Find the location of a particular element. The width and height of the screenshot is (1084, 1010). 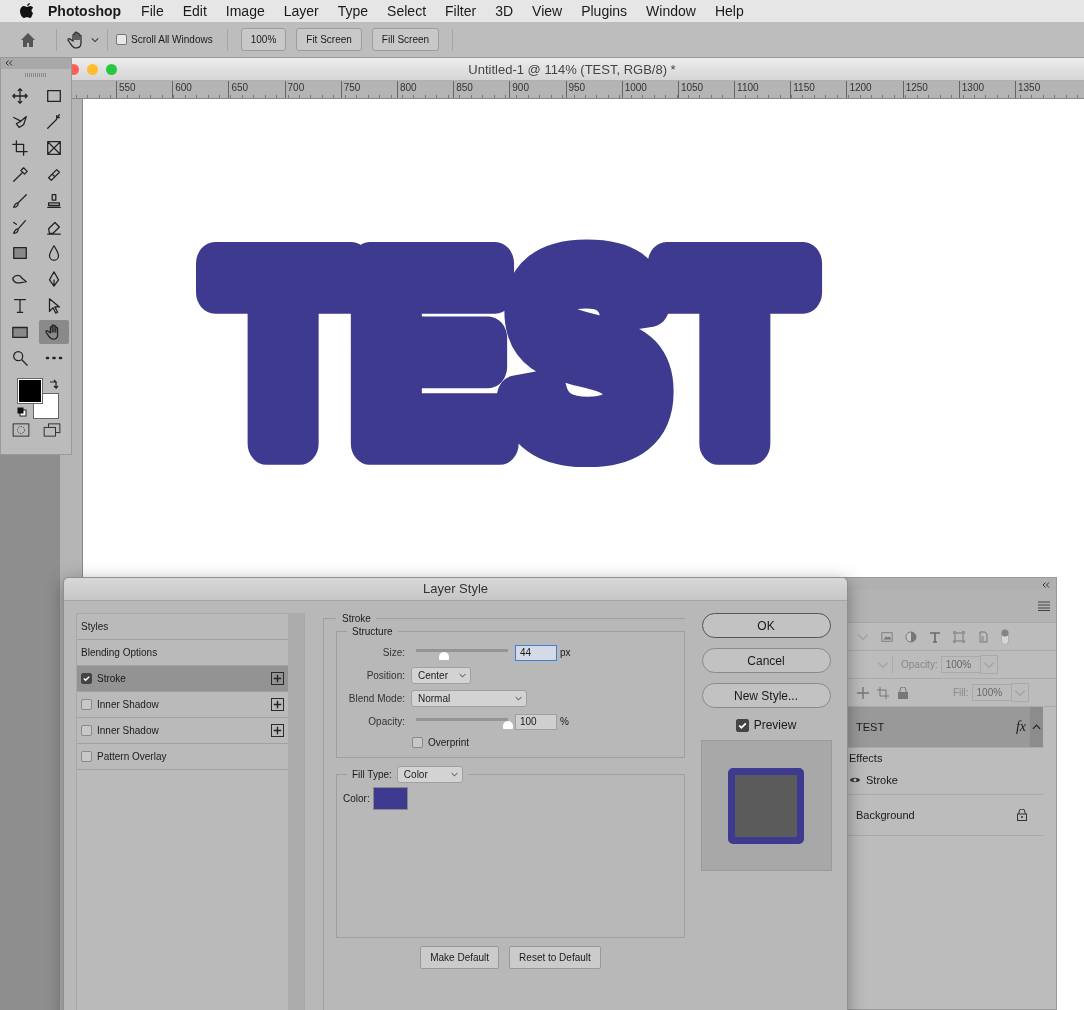

ruler-label: 900 is located at coordinates (537, 89).